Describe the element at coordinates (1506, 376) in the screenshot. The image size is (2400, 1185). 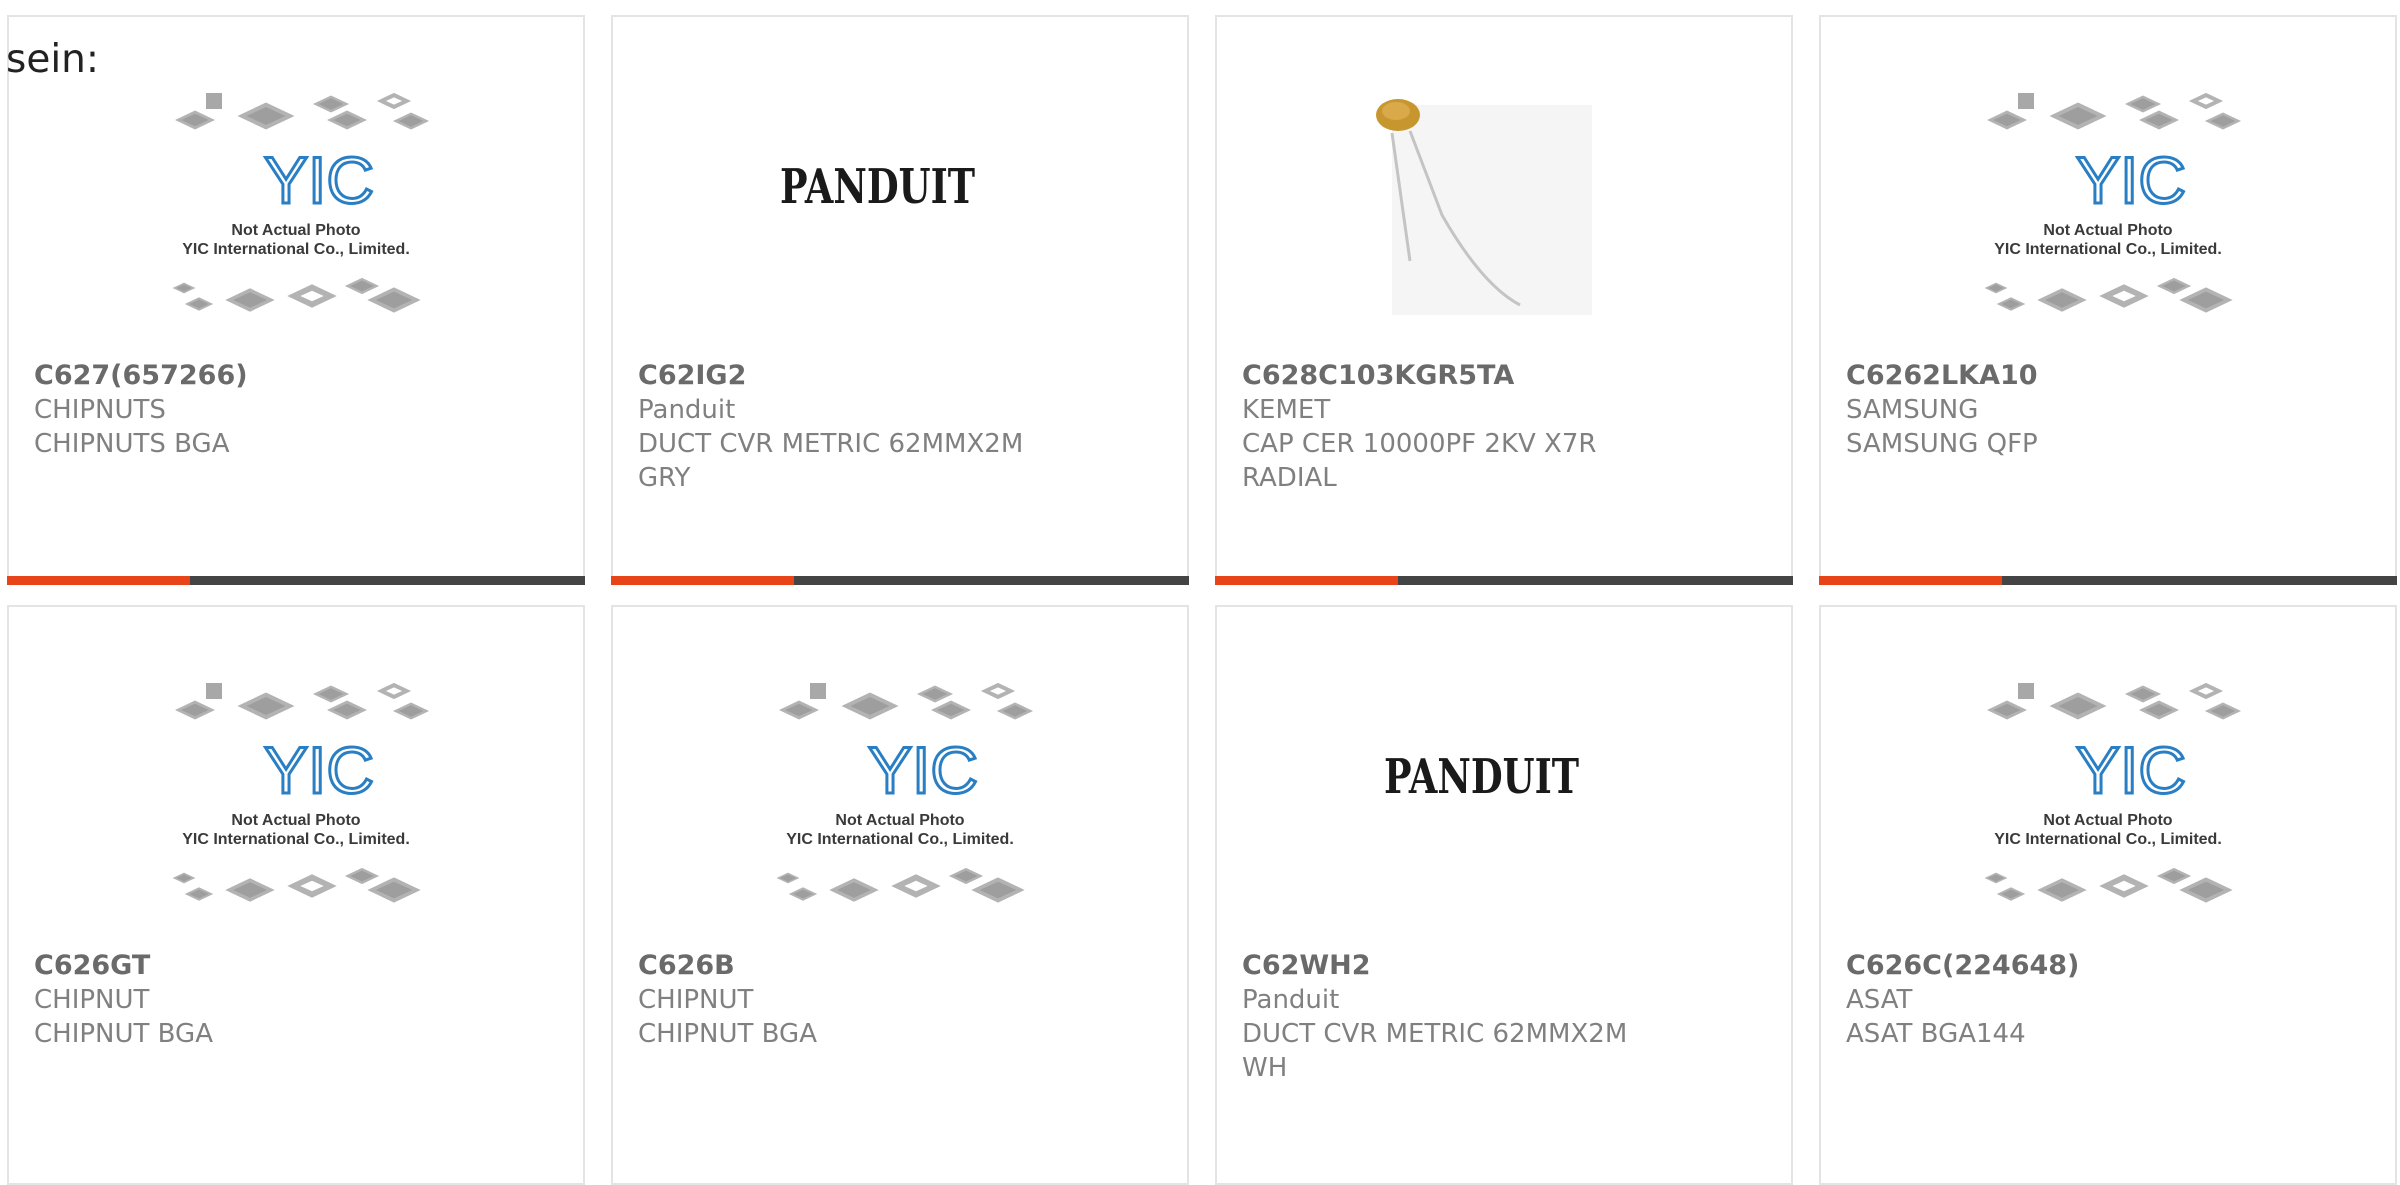
I see `part-number: C628C103KGR5TA` at that location.